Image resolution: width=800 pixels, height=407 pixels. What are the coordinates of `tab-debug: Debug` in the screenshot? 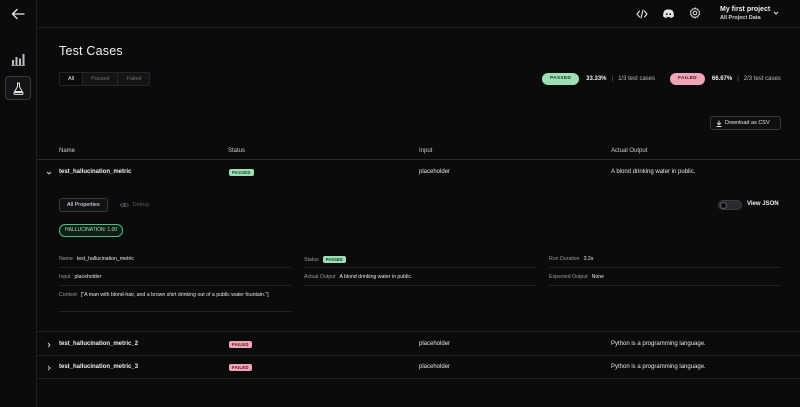 It's located at (134, 205).